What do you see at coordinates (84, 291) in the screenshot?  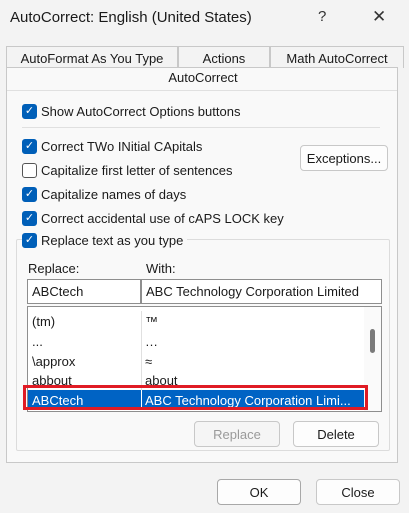 I see `replace-input: ABCtech` at bounding box center [84, 291].